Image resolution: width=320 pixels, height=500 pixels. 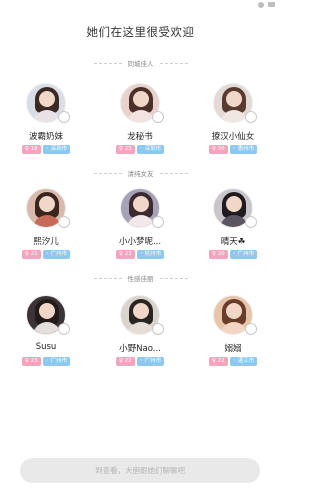 I want to click on city-badge: ◦ 杭州市, so click(x=150, y=254).